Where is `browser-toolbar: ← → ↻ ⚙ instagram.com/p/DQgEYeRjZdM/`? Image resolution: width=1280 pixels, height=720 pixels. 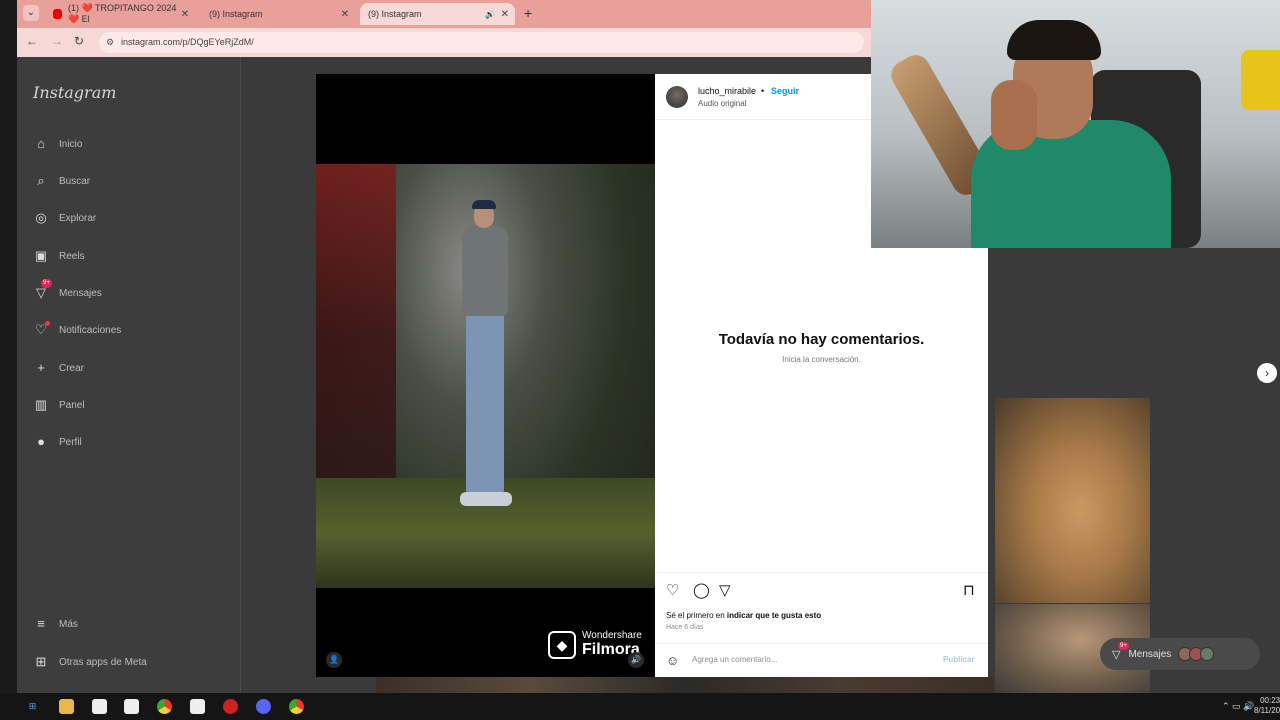 browser-toolbar: ← → ↻ ⚙ instagram.com/p/DQgEYeRjZdM/ is located at coordinates (444, 42).